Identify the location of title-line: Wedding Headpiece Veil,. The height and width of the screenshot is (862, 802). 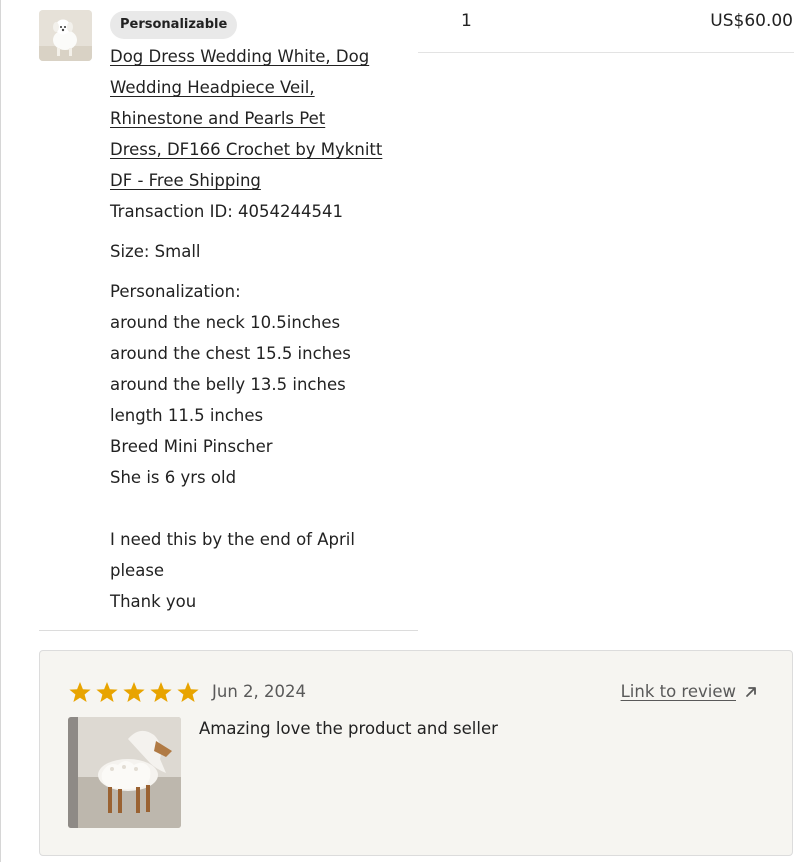
(212, 87).